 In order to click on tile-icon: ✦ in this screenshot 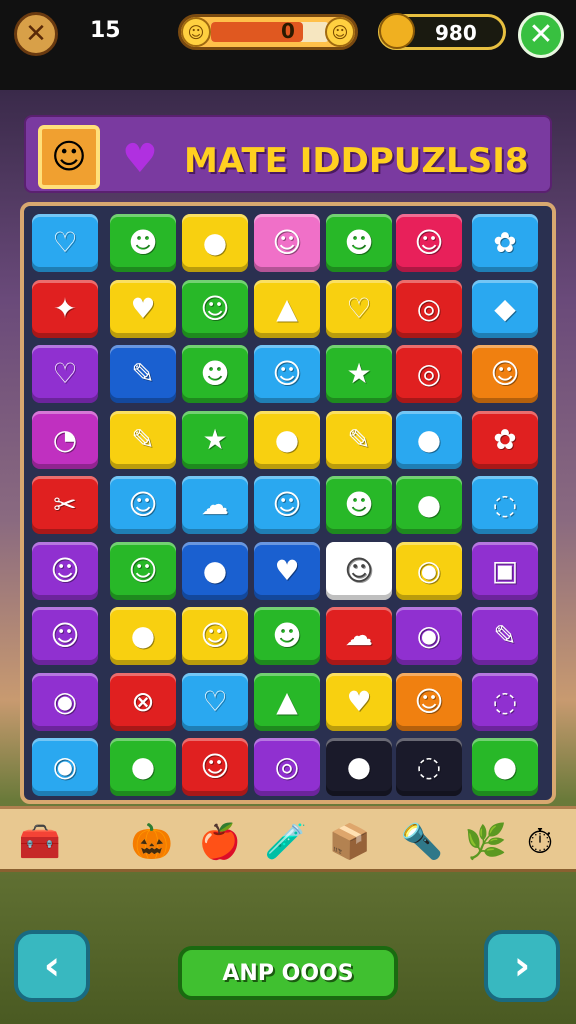, I will do `click(65, 308)`.